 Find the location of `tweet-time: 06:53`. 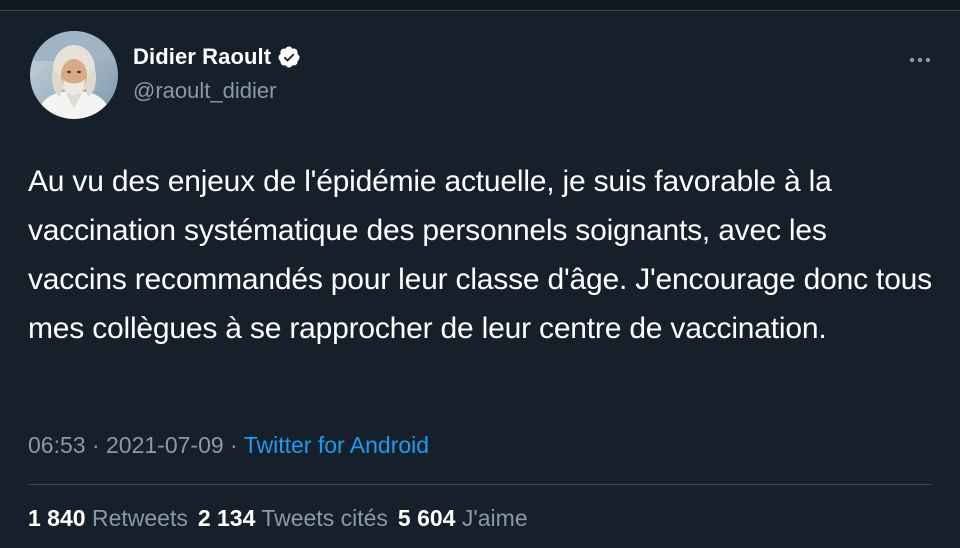

tweet-time: 06:53 is located at coordinates (57, 445).